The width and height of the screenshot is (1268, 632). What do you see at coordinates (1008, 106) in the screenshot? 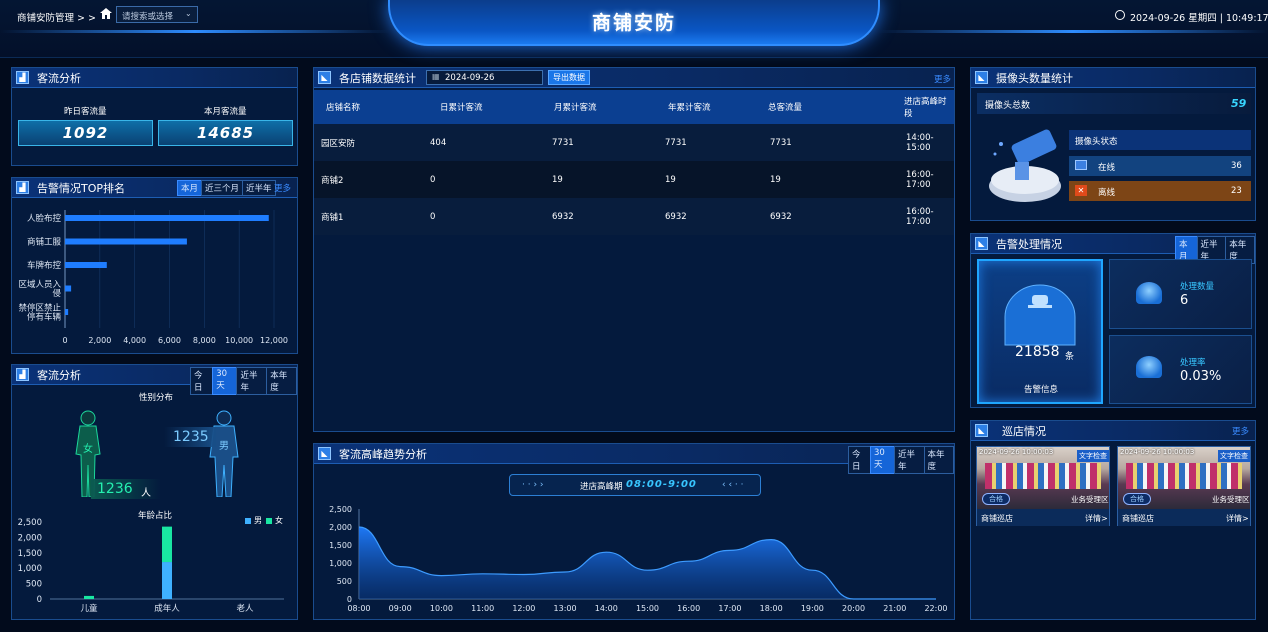
I see `camera-total-label: 摄像头总数` at bounding box center [1008, 106].